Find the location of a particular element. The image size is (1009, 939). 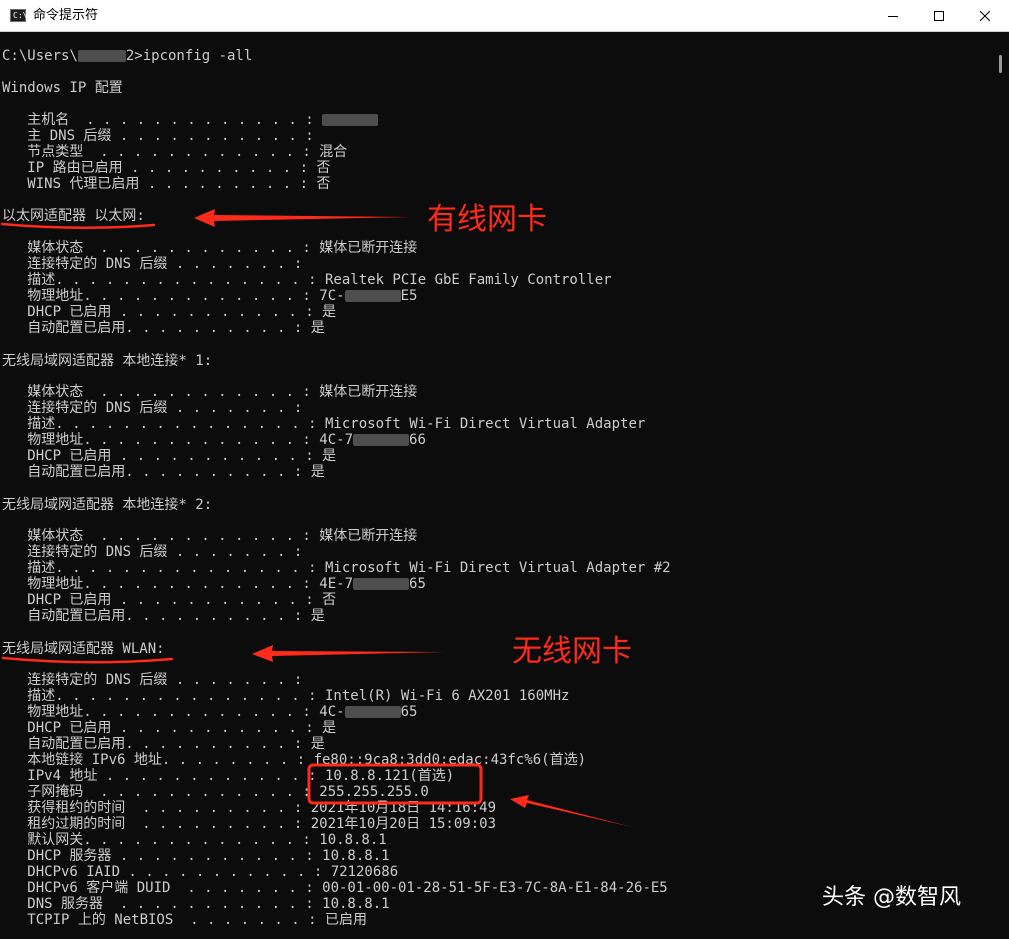

title-bar: C:\ 命令提示符 is located at coordinates (504, 16).